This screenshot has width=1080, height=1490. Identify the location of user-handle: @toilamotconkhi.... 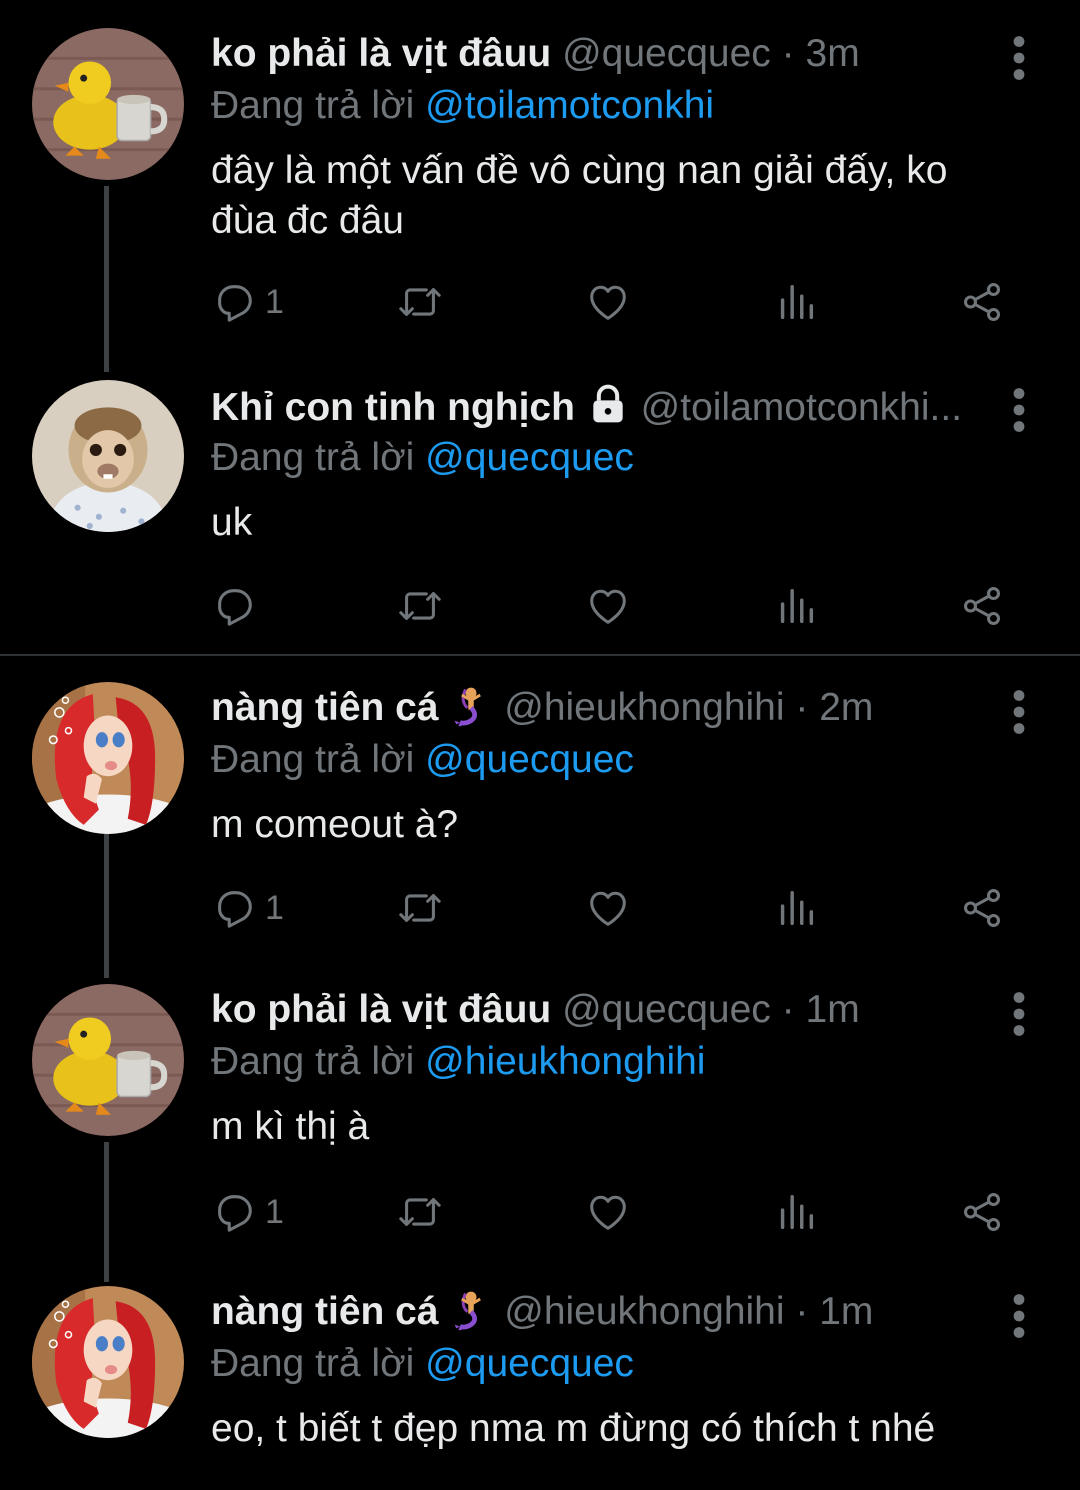
(801, 407).